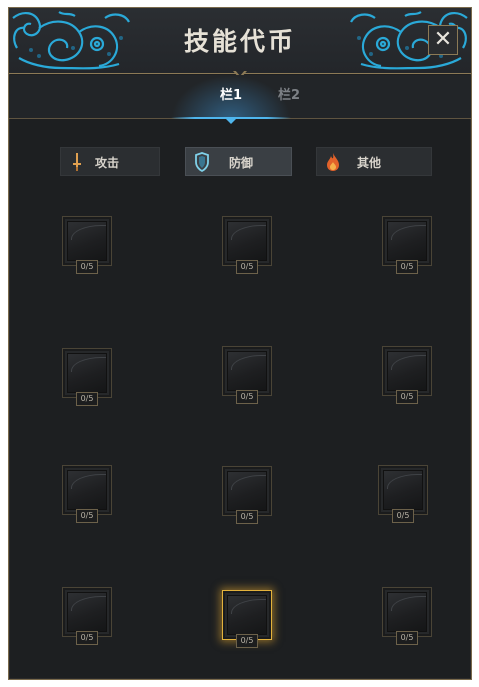 The width and height of the screenshot is (479, 687). I want to click on panel-header: 技能代币 ✕, so click(240, 41).